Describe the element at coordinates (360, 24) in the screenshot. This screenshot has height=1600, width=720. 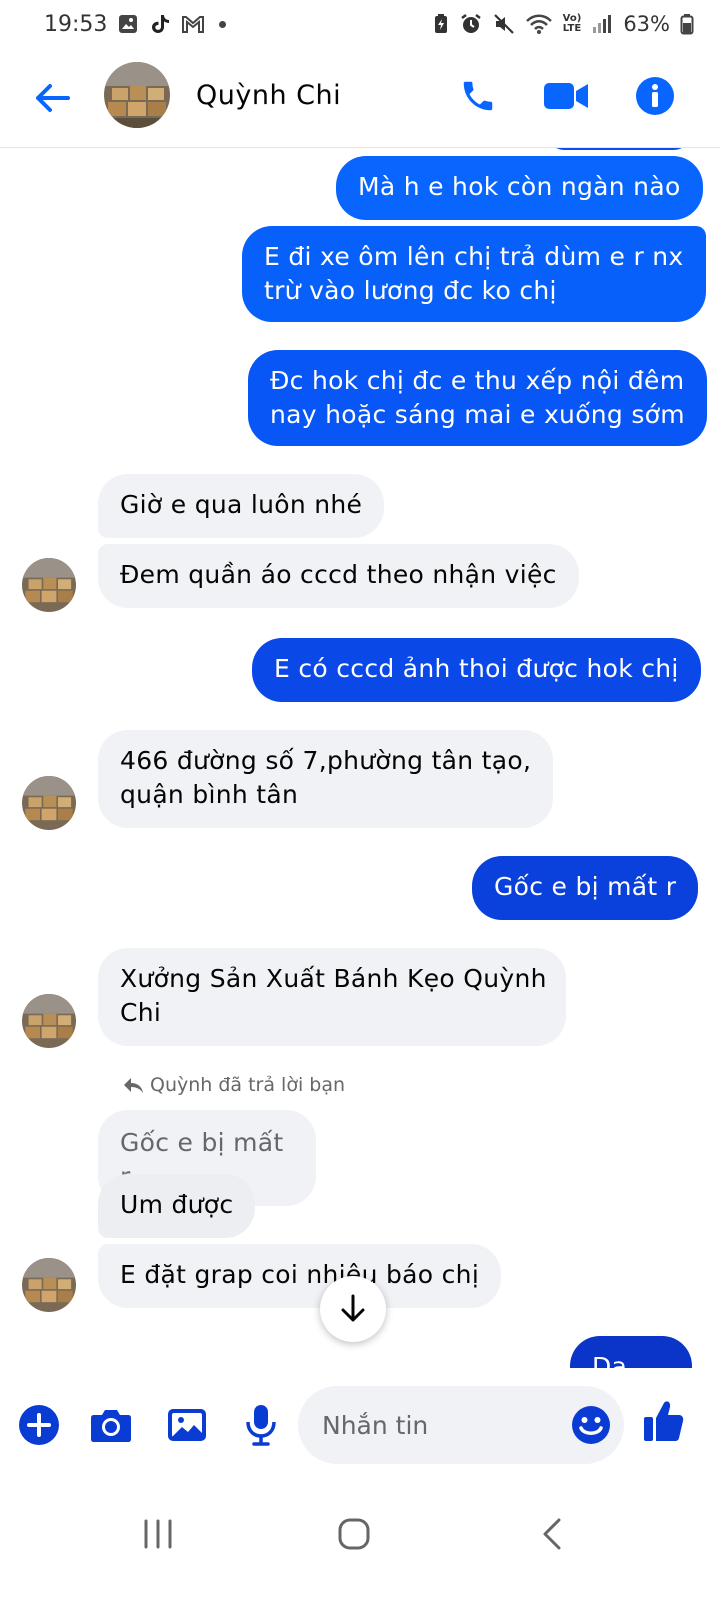
I see `status-bar: 19:53 Vo) LTE 63%` at that location.